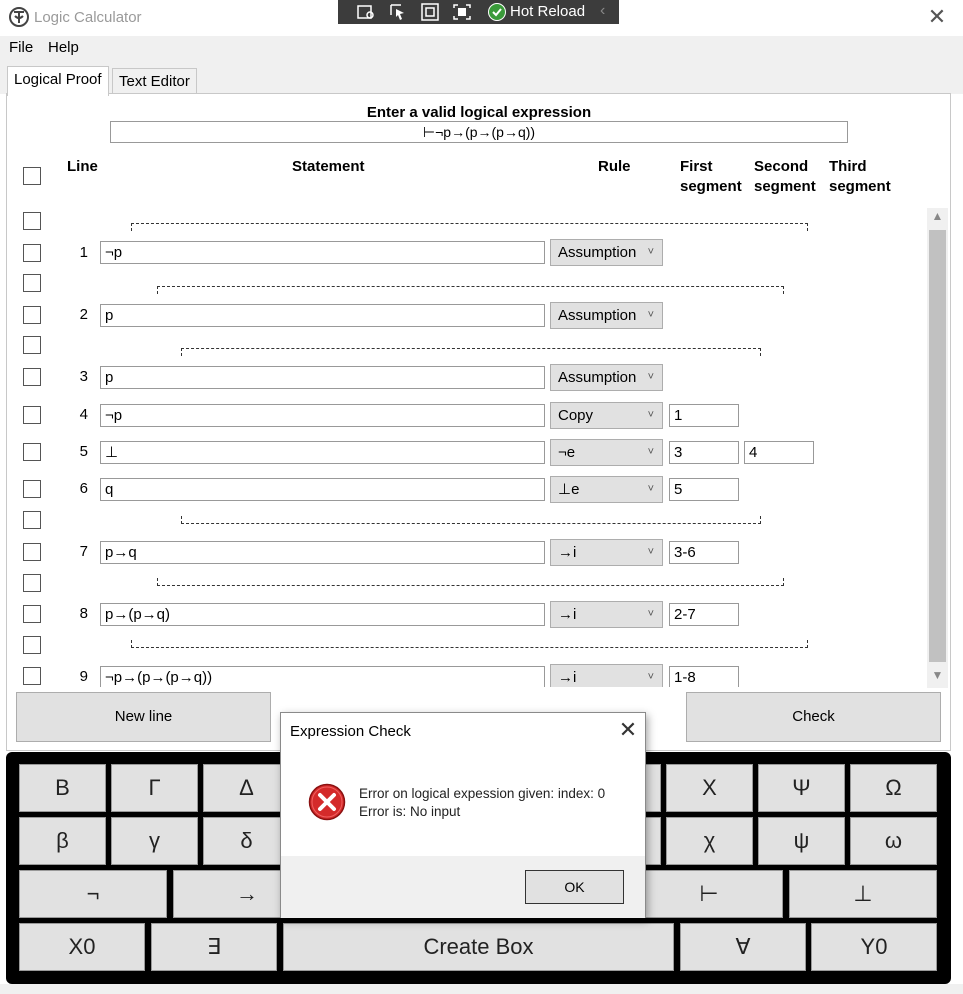 Image resolution: width=963 pixels, height=994 pixels. What do you see at coordinates (93, 894) in the screenshot?
I see `key-negation: ¬` at bounding box center [93, 894].